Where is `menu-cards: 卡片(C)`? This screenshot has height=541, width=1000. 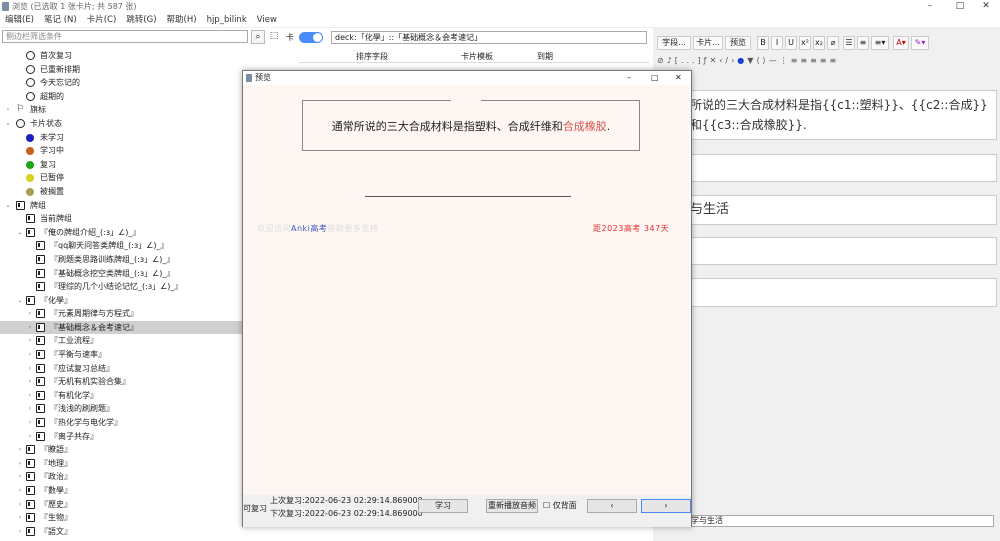
menu-cards: 卡片(C) is located at coordinates (102, 20).